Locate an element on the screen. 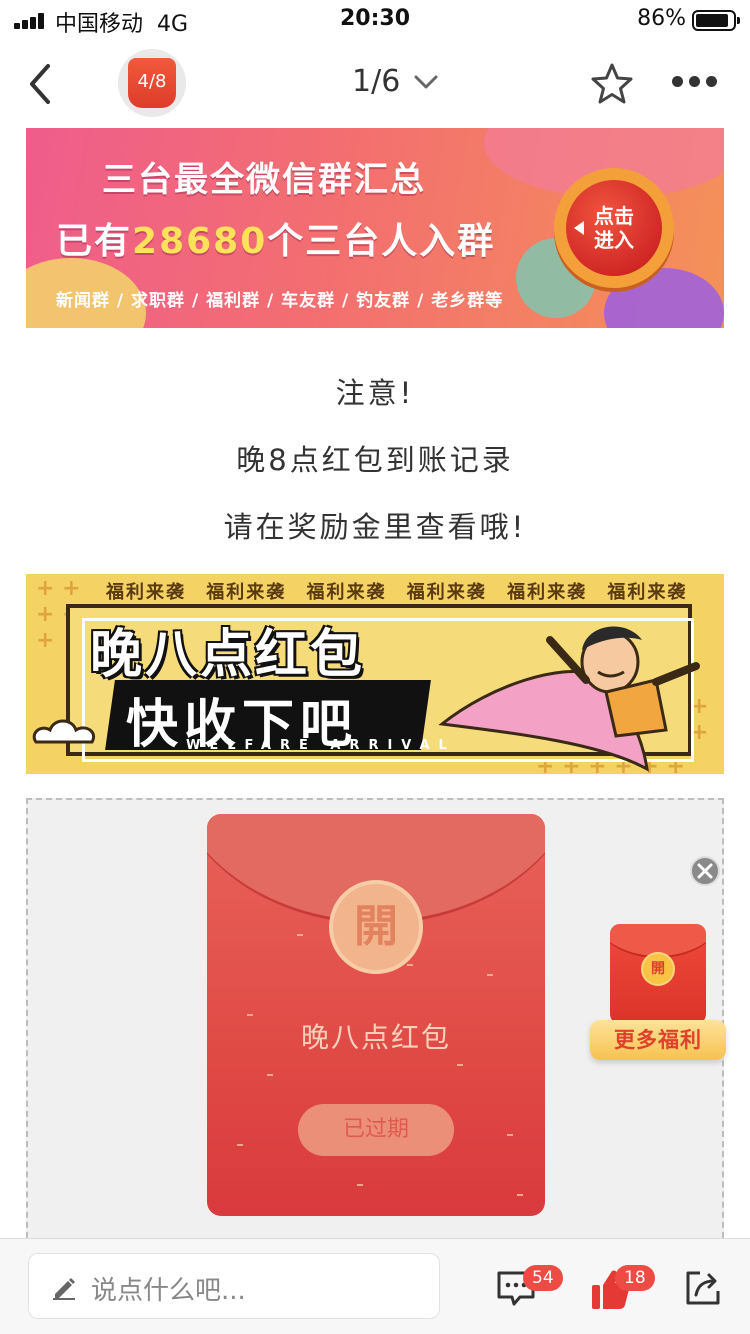  expired-button: 已过期 is located at coordinates (376, 1130).